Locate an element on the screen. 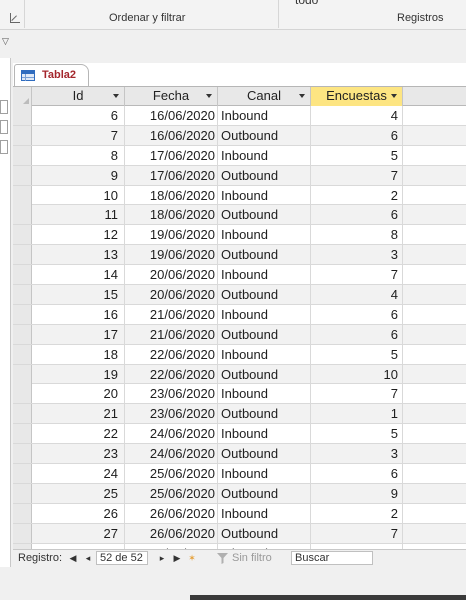 This screenshot has height=600, width=466. cell-id: 26 is located at coordinates (78, 513).